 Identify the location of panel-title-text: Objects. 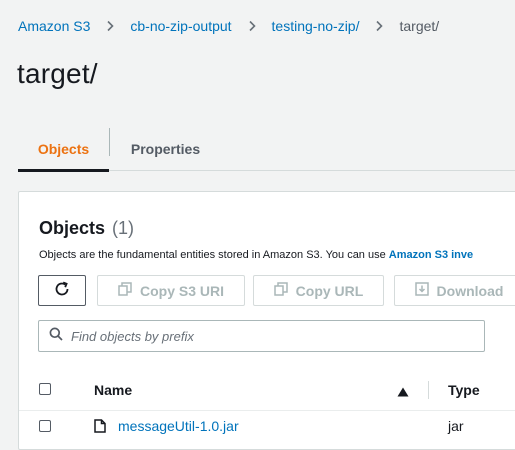
(72, 228).